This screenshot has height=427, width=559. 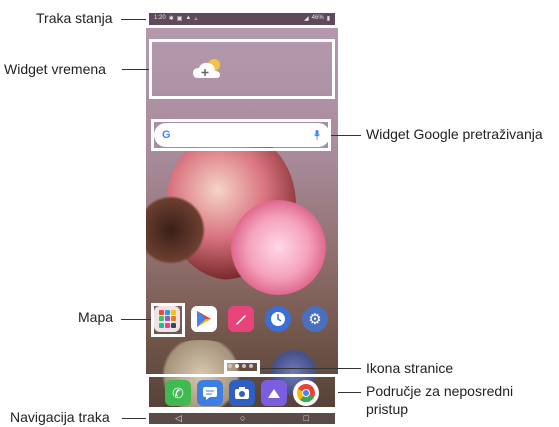 What do you see at coordinates (210, 393) in the screenshot?
I see `messages-icon` at bounding box center [210, 393].